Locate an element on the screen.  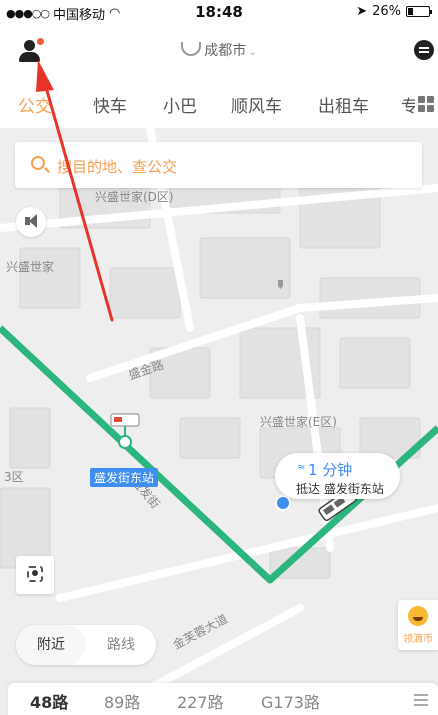
toggle-nearby: 附近 is located at coordinates (51, 645).